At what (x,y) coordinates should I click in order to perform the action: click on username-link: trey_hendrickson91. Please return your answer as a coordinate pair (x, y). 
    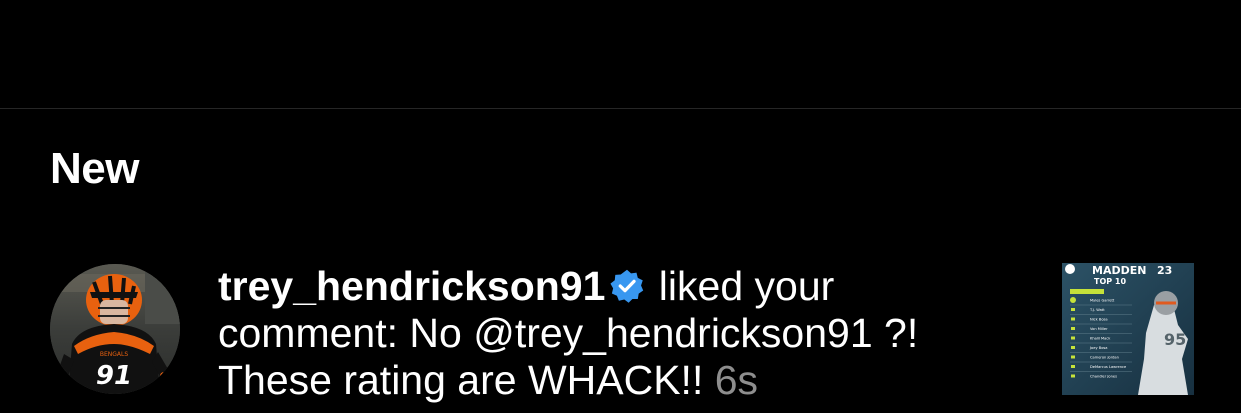
    Looking at the image, I should click on (411, 286).